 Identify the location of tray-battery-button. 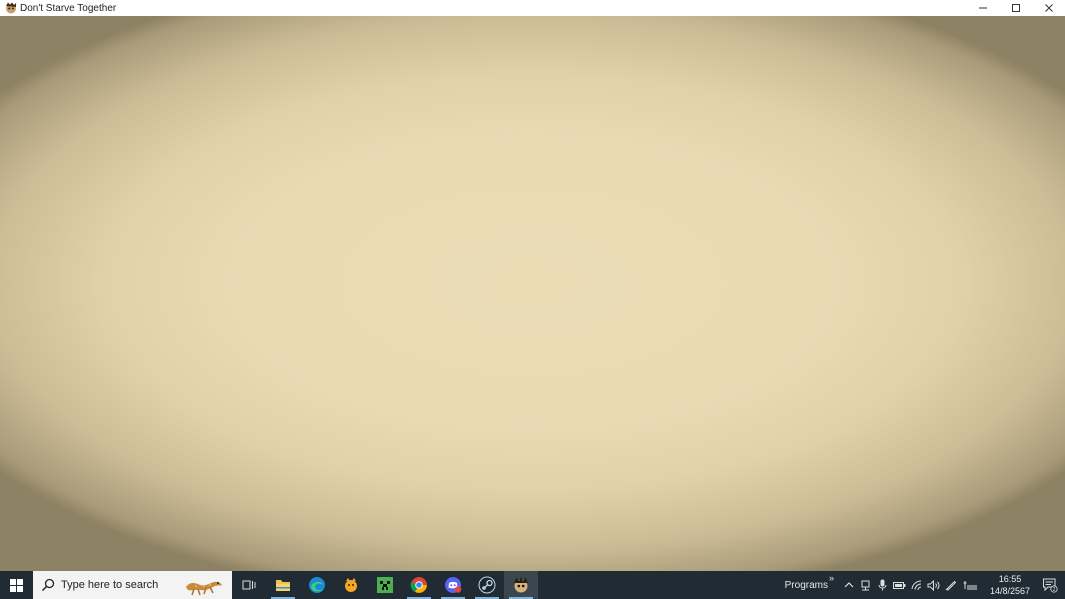
(899, 585).